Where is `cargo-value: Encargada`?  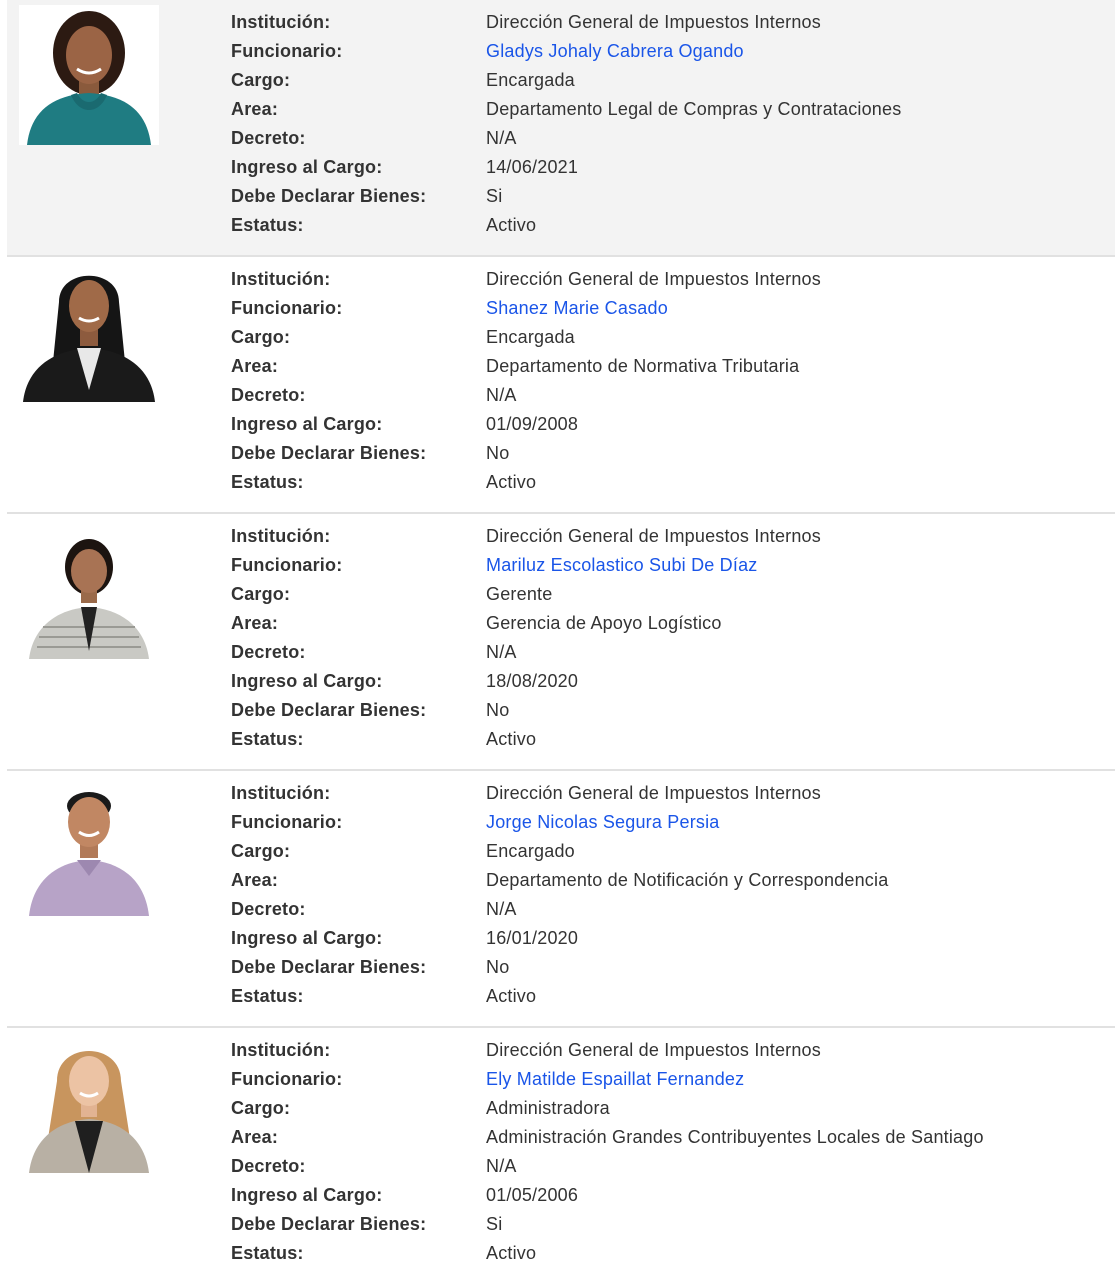
cargo-value: Encargada is located at coordinates (530, 337).